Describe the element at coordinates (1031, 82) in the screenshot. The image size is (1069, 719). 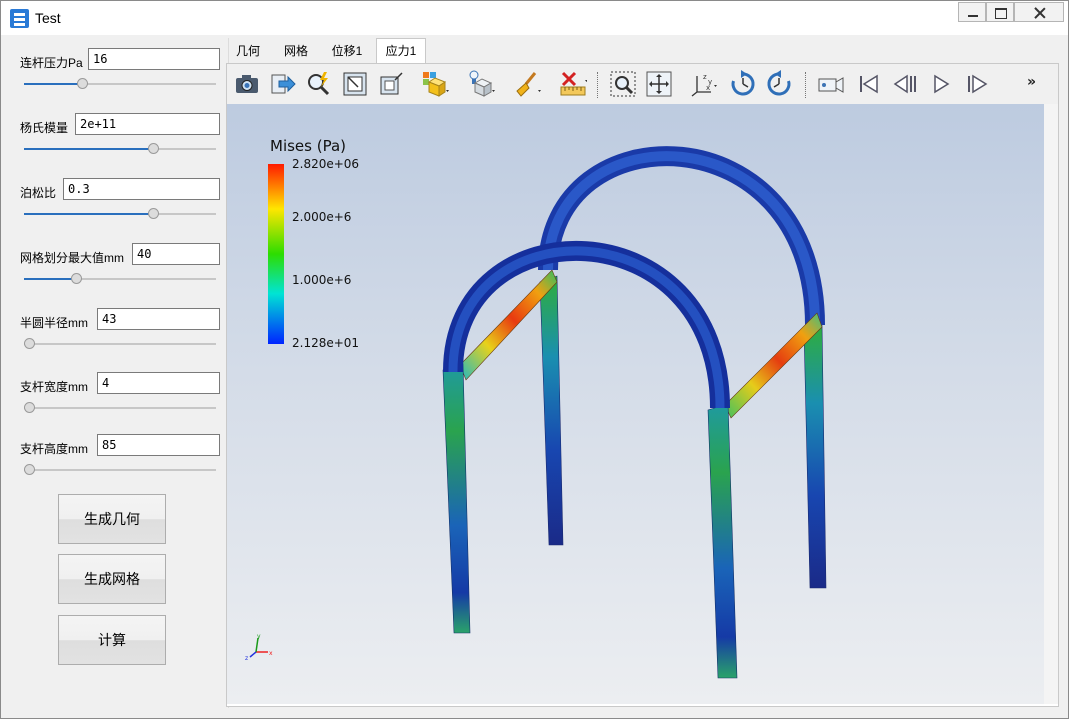
I see `toolbar-overflow-button: »` at that location.